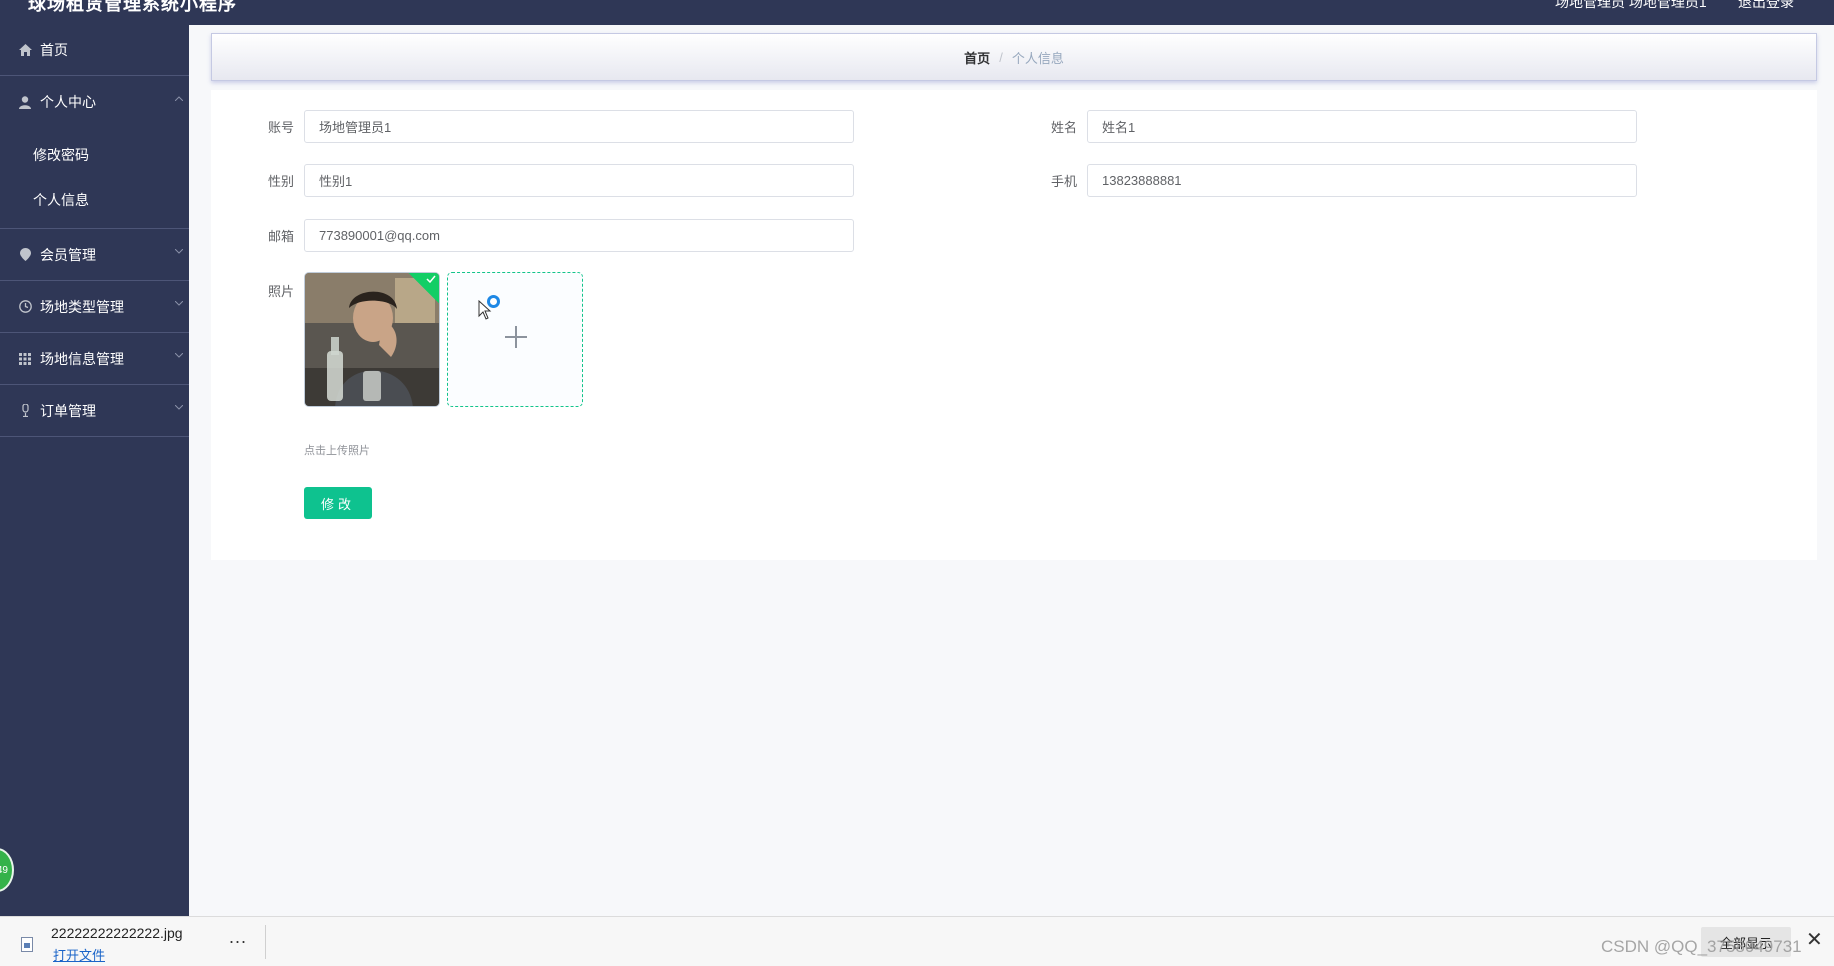 This screenshot has width=1834, height=966. I want to click on sidebar-item-label: 订单管理, so click(68, 410).